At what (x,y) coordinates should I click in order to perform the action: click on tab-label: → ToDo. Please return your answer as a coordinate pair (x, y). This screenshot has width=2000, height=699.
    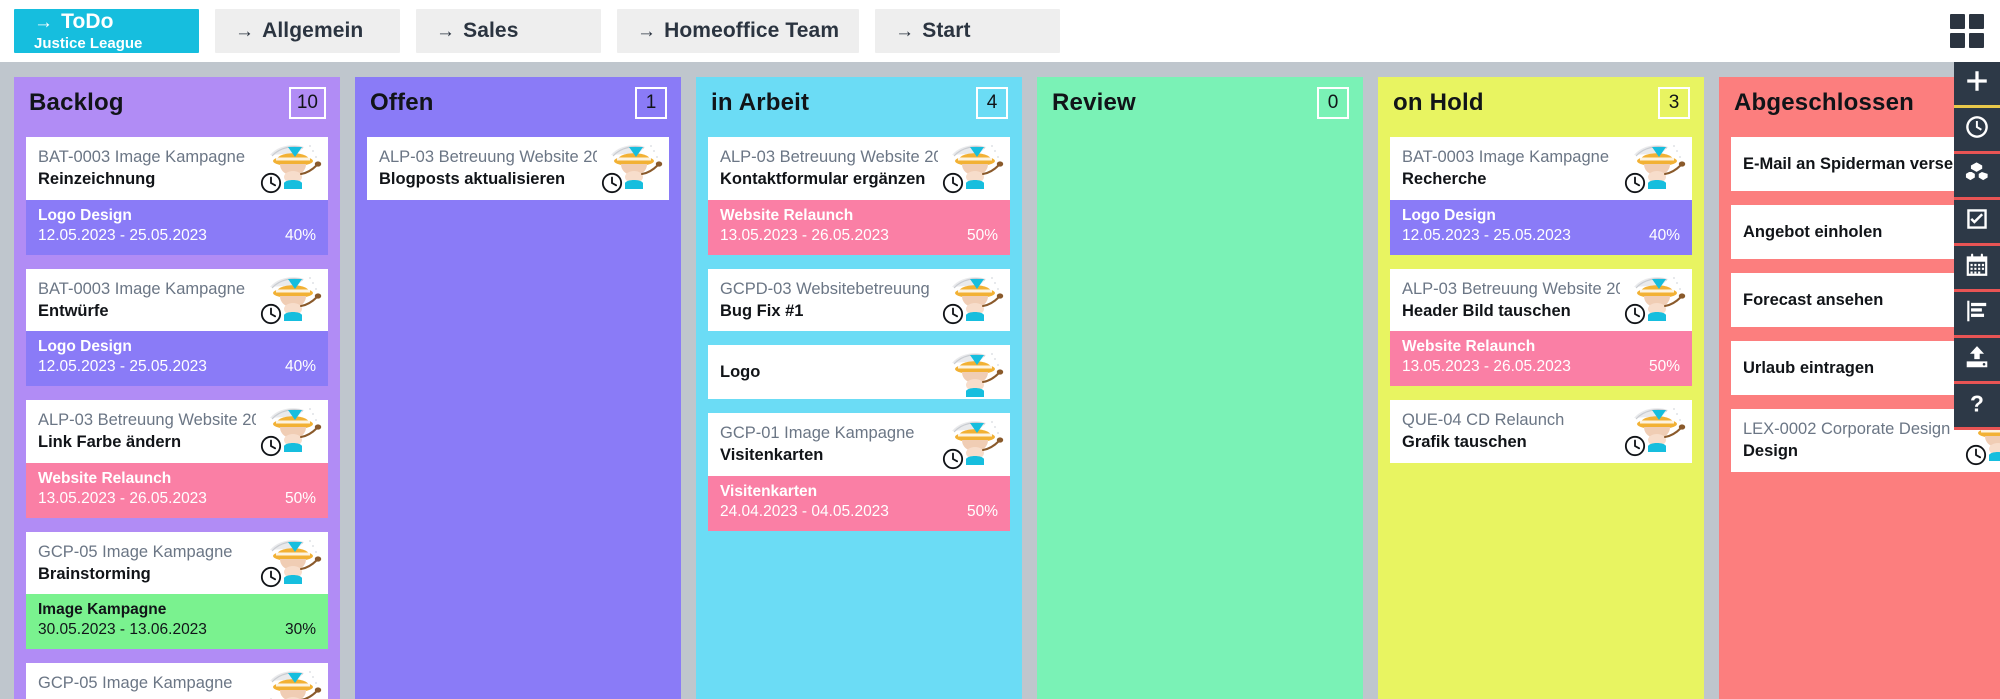
    Looking at the image, I should click on (106, 22).